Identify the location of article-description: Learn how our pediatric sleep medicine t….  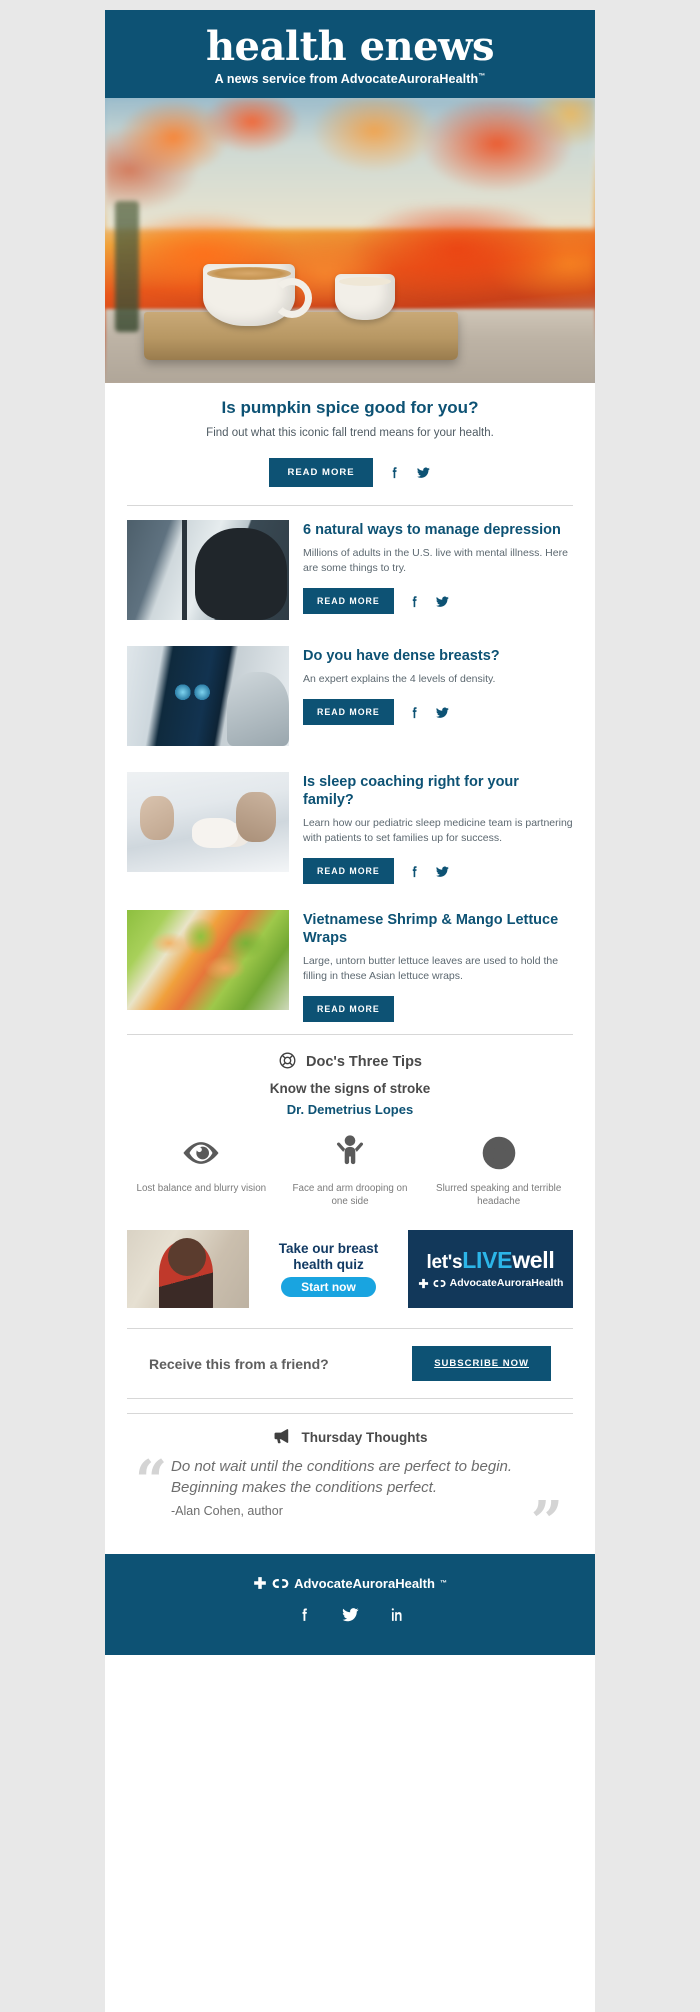
(438, 830).